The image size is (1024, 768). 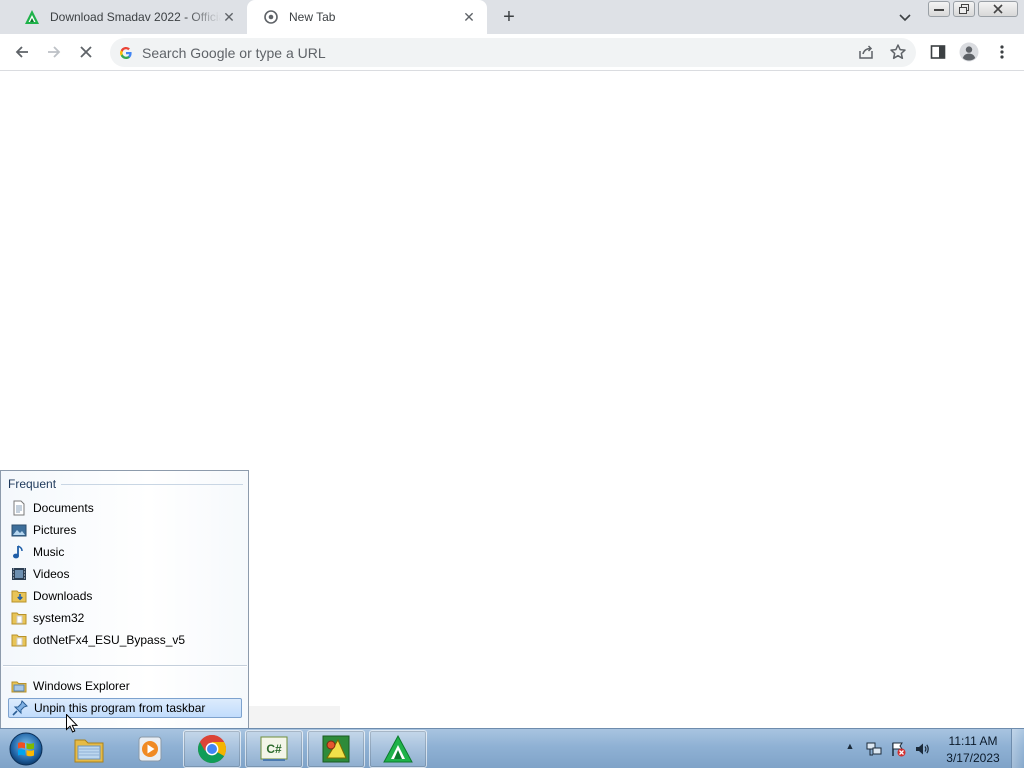 I want to click on jump-list-item-dotnetfx4: dotNetFx4_ESU_Bypass_v5, so click(x=125, y=640).